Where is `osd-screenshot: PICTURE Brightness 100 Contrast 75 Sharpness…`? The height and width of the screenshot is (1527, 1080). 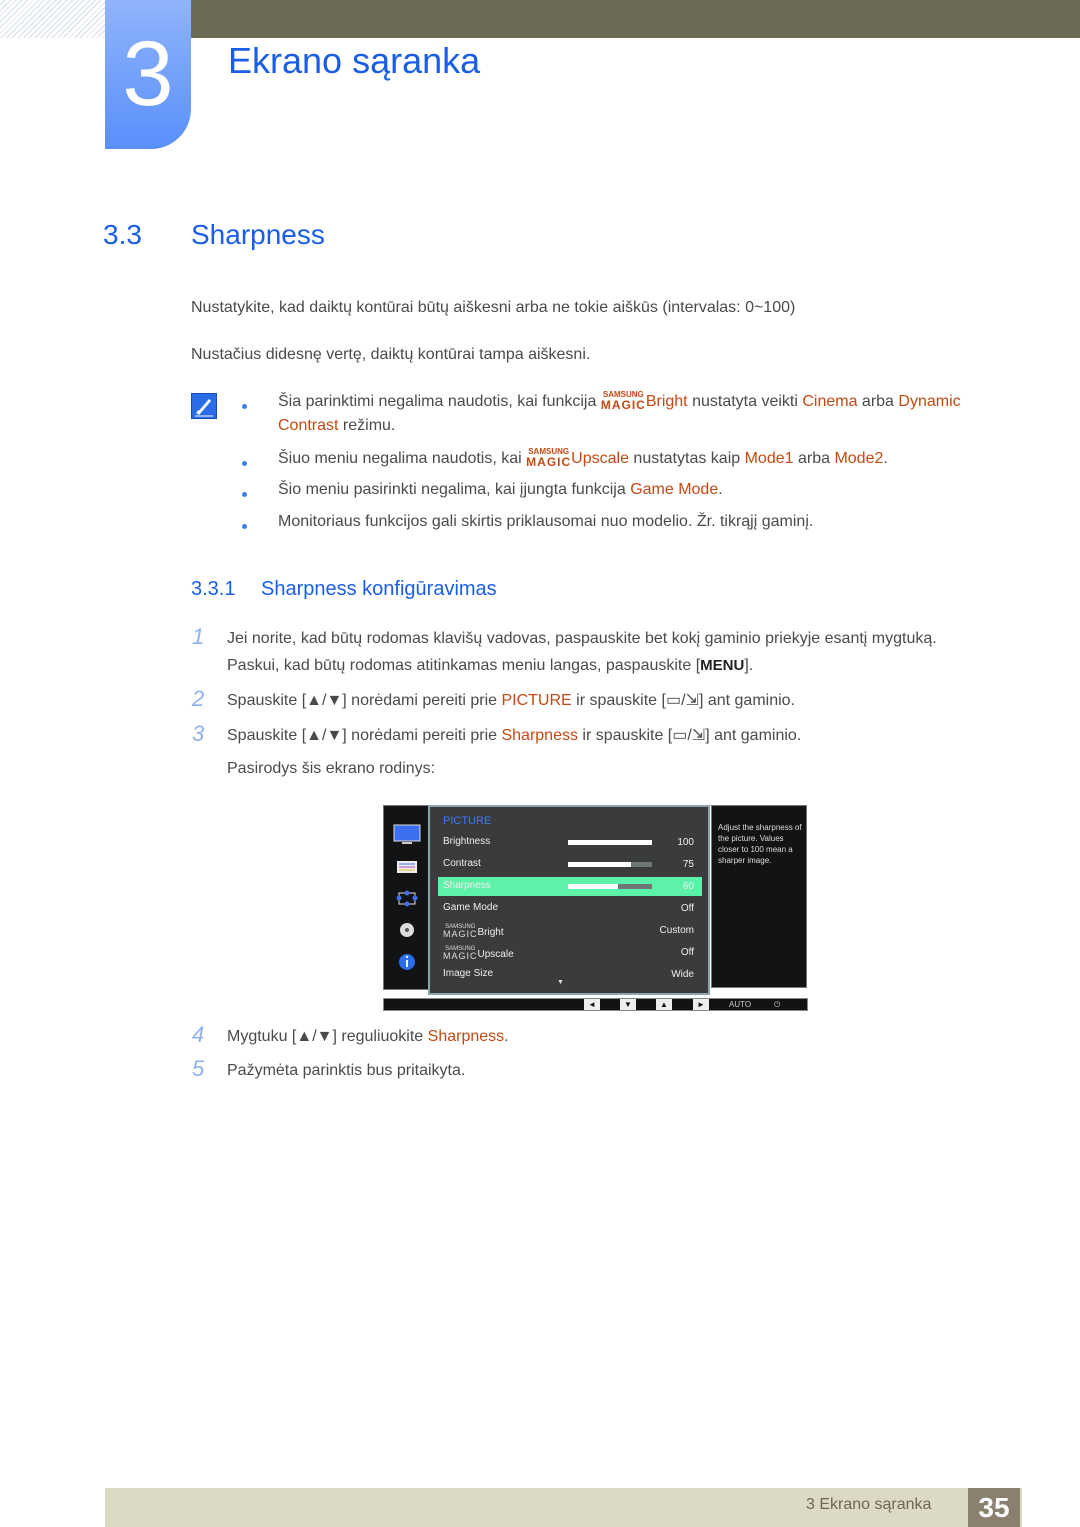
osd-screenshot: PICTURE Brightness 100 Contrast 75 Sharpness… is located at coordinates (595, 908).